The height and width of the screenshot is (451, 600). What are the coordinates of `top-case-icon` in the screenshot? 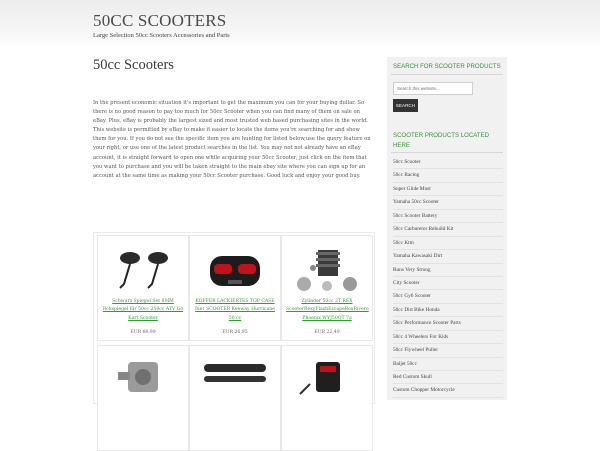 It's located at (235, 270).